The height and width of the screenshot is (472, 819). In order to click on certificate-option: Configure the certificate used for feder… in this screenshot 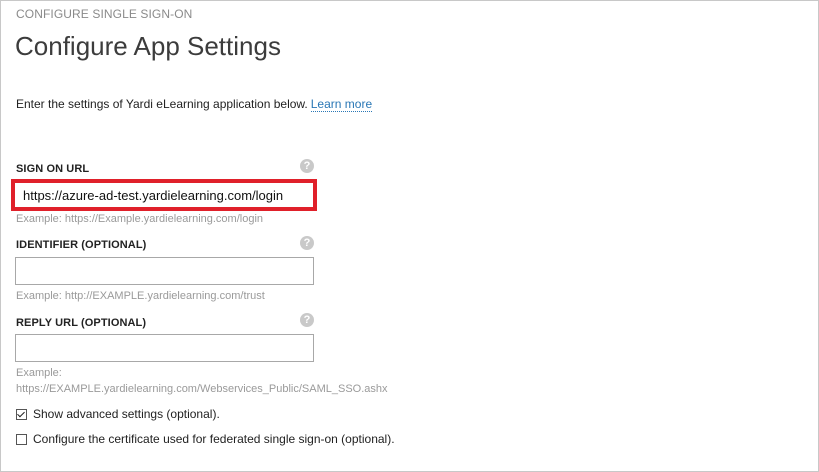, I will do `click(205, 439)`.